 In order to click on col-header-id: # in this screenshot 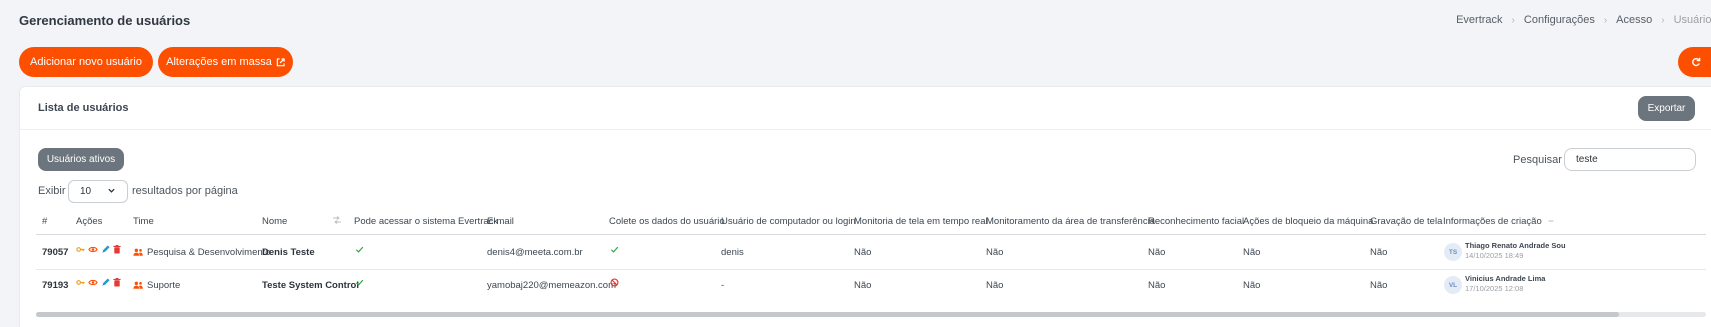, I will do `click(44, 221)`.